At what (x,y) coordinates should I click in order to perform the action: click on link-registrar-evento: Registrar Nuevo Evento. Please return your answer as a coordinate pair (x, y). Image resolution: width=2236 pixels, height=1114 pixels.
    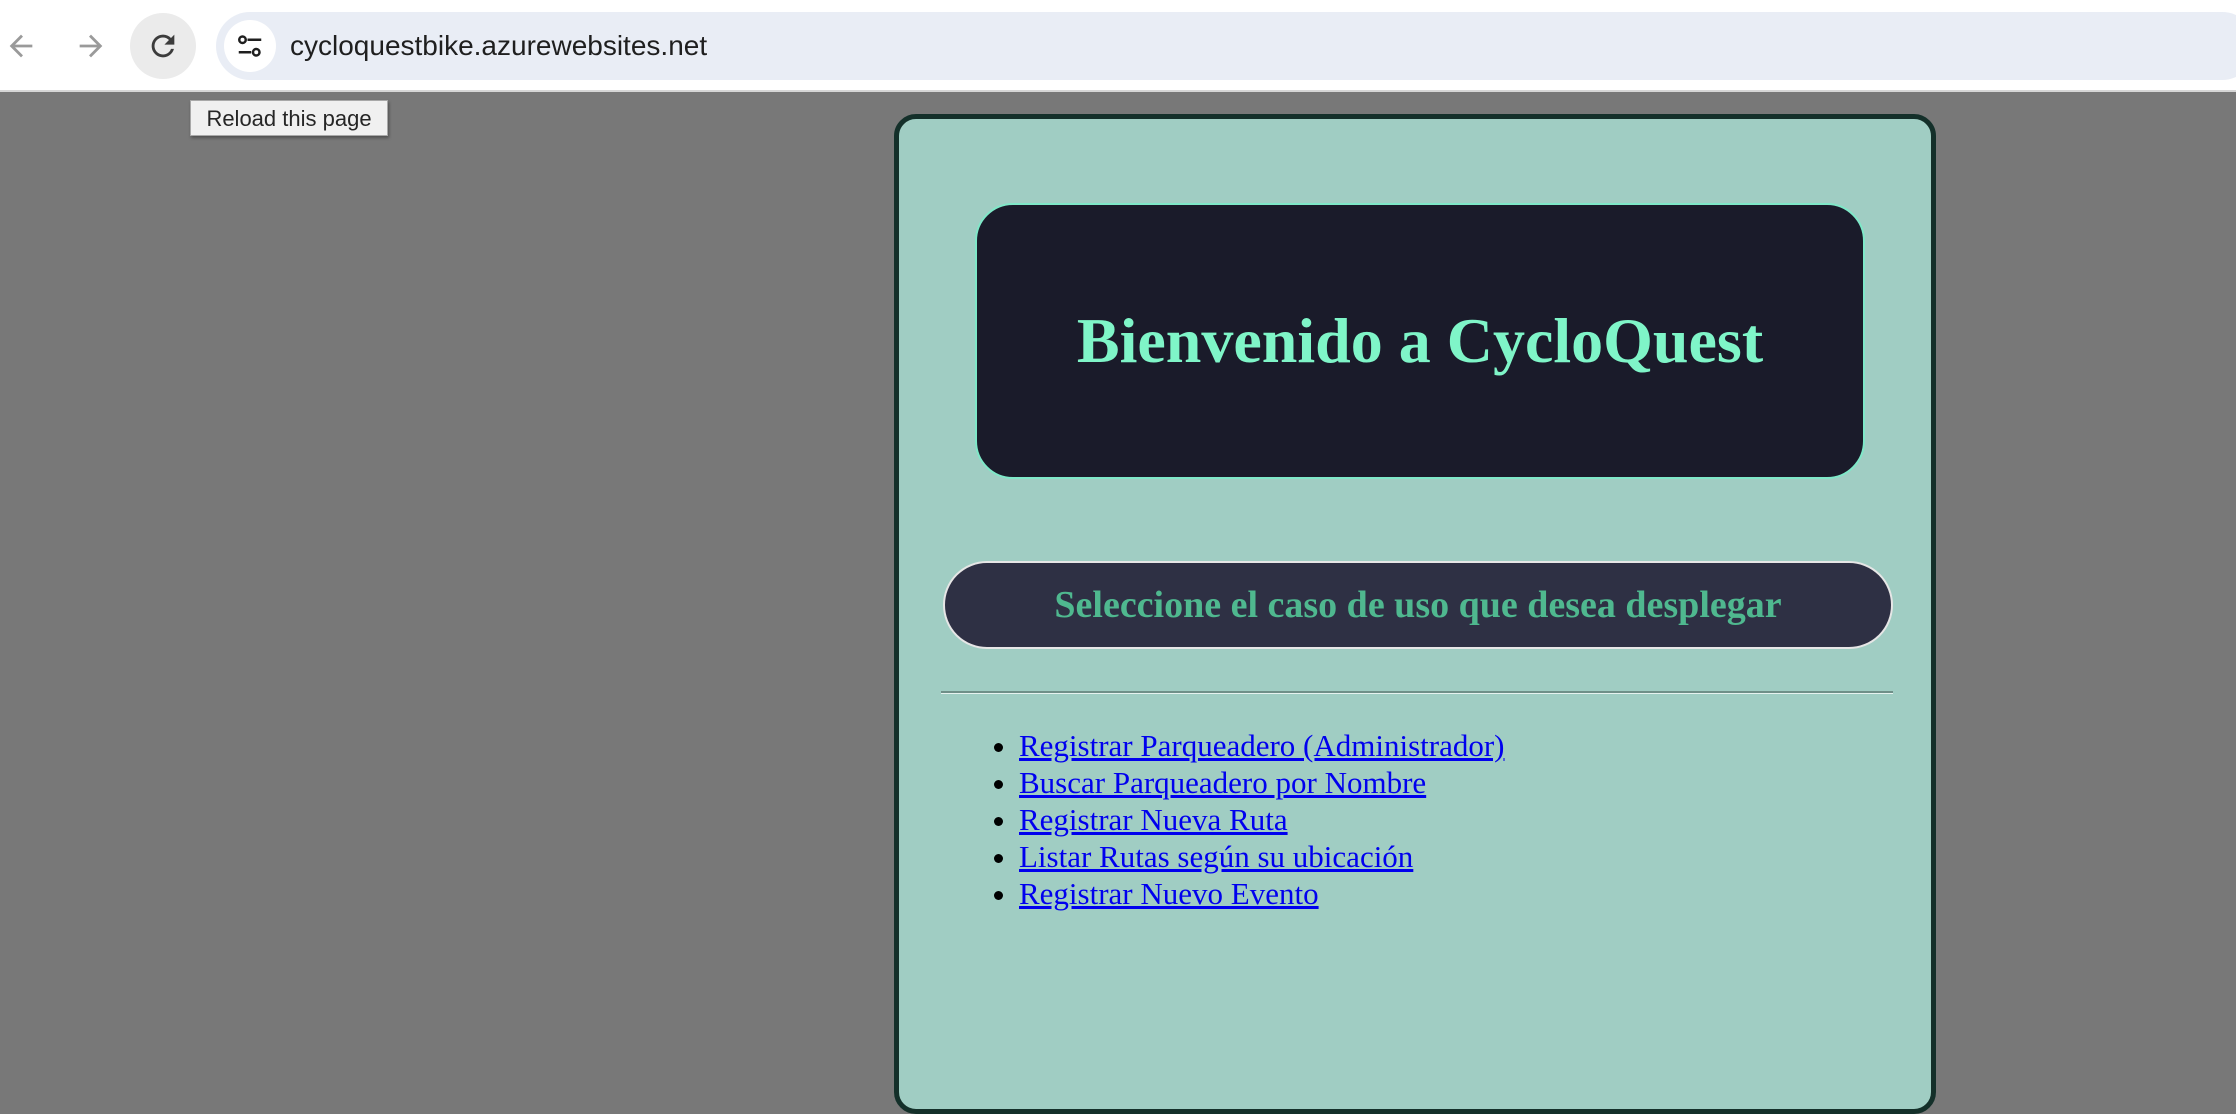
    Looking at the image, I should click on (1169, 893).